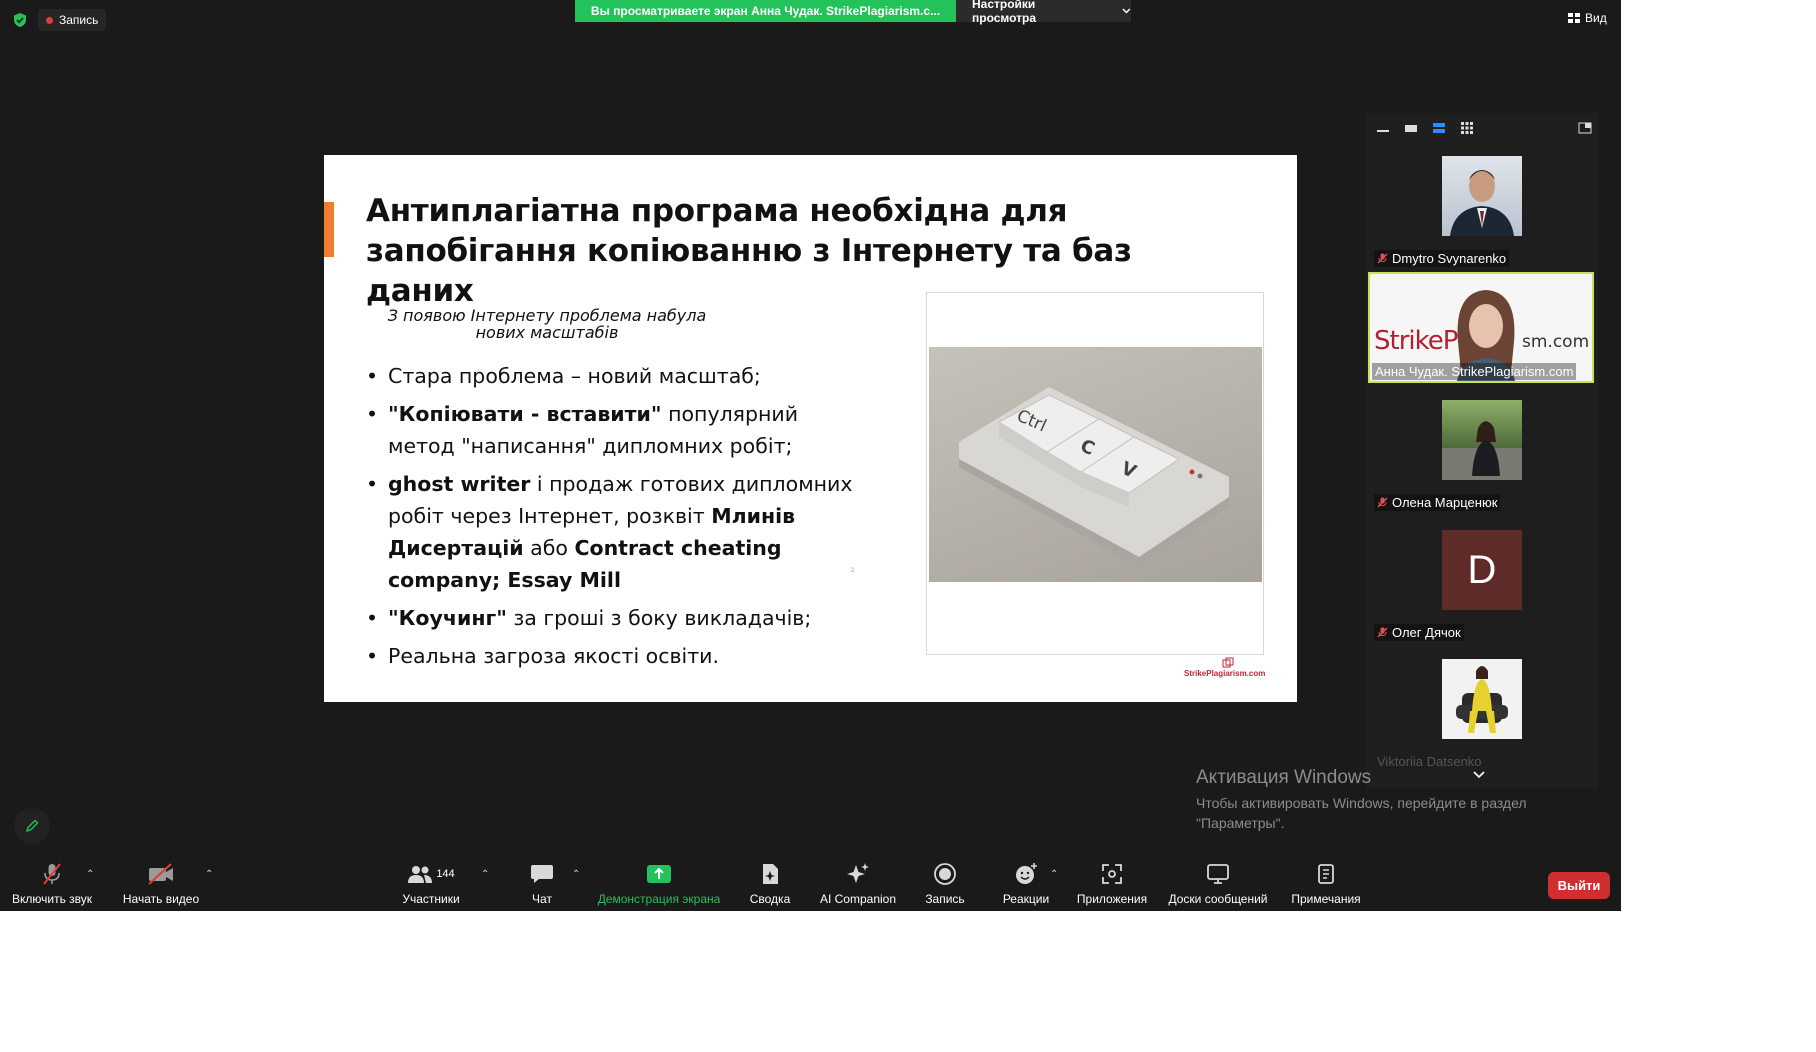  I want to click on share-screen-button: Демонстрация экрана, so click(659, 885).